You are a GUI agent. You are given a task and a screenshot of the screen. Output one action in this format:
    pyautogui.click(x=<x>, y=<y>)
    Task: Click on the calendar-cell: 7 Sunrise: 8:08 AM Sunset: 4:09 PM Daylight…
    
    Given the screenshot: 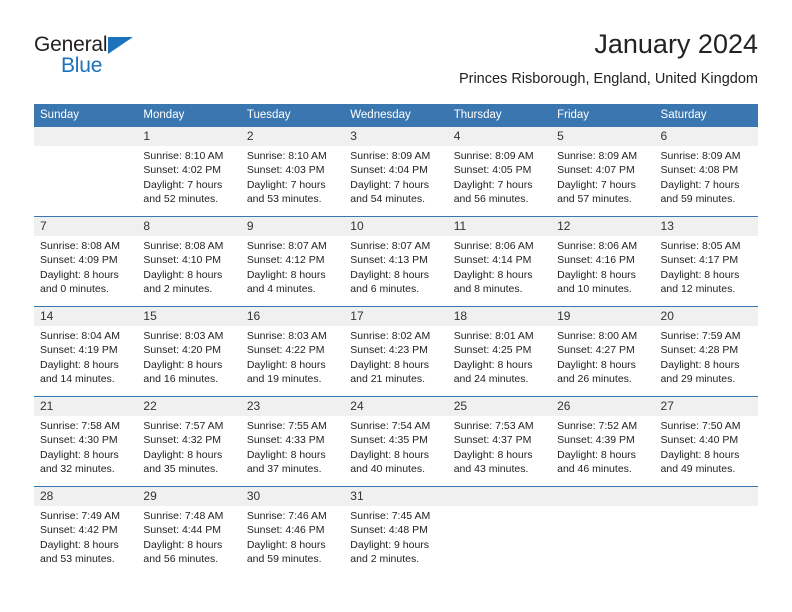 What is the action you would take?
    pyautogui.click(x=86, y=261)
    